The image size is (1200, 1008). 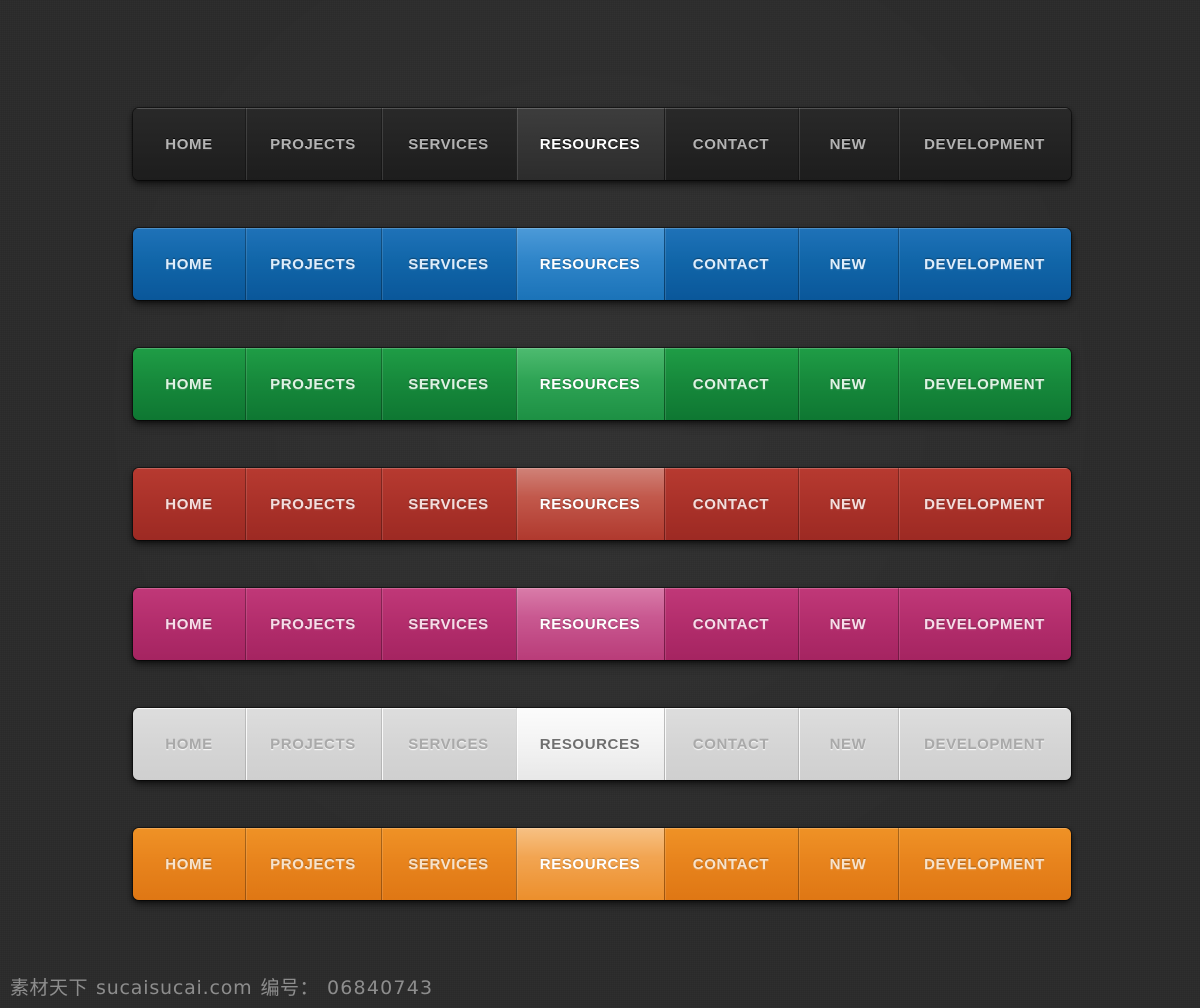 I want to click on watermark-site: sucaisucai.com, so click(x=174, y=988).